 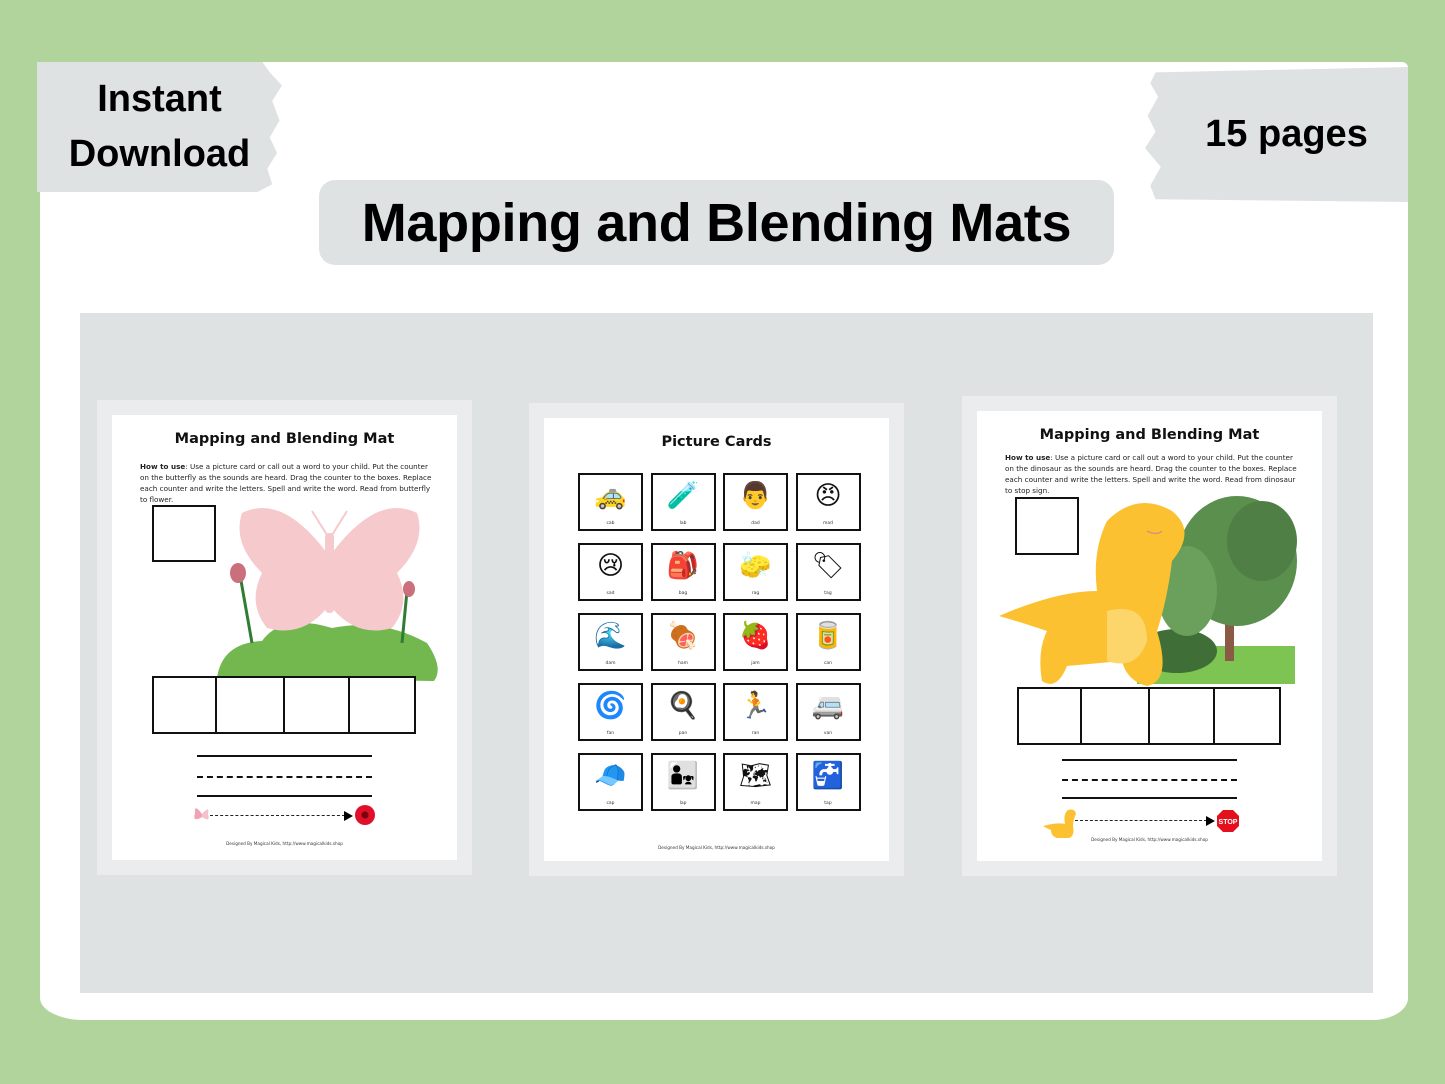 I want to click on ham-picture-icon: 🍖, so click(x=683, y=636).